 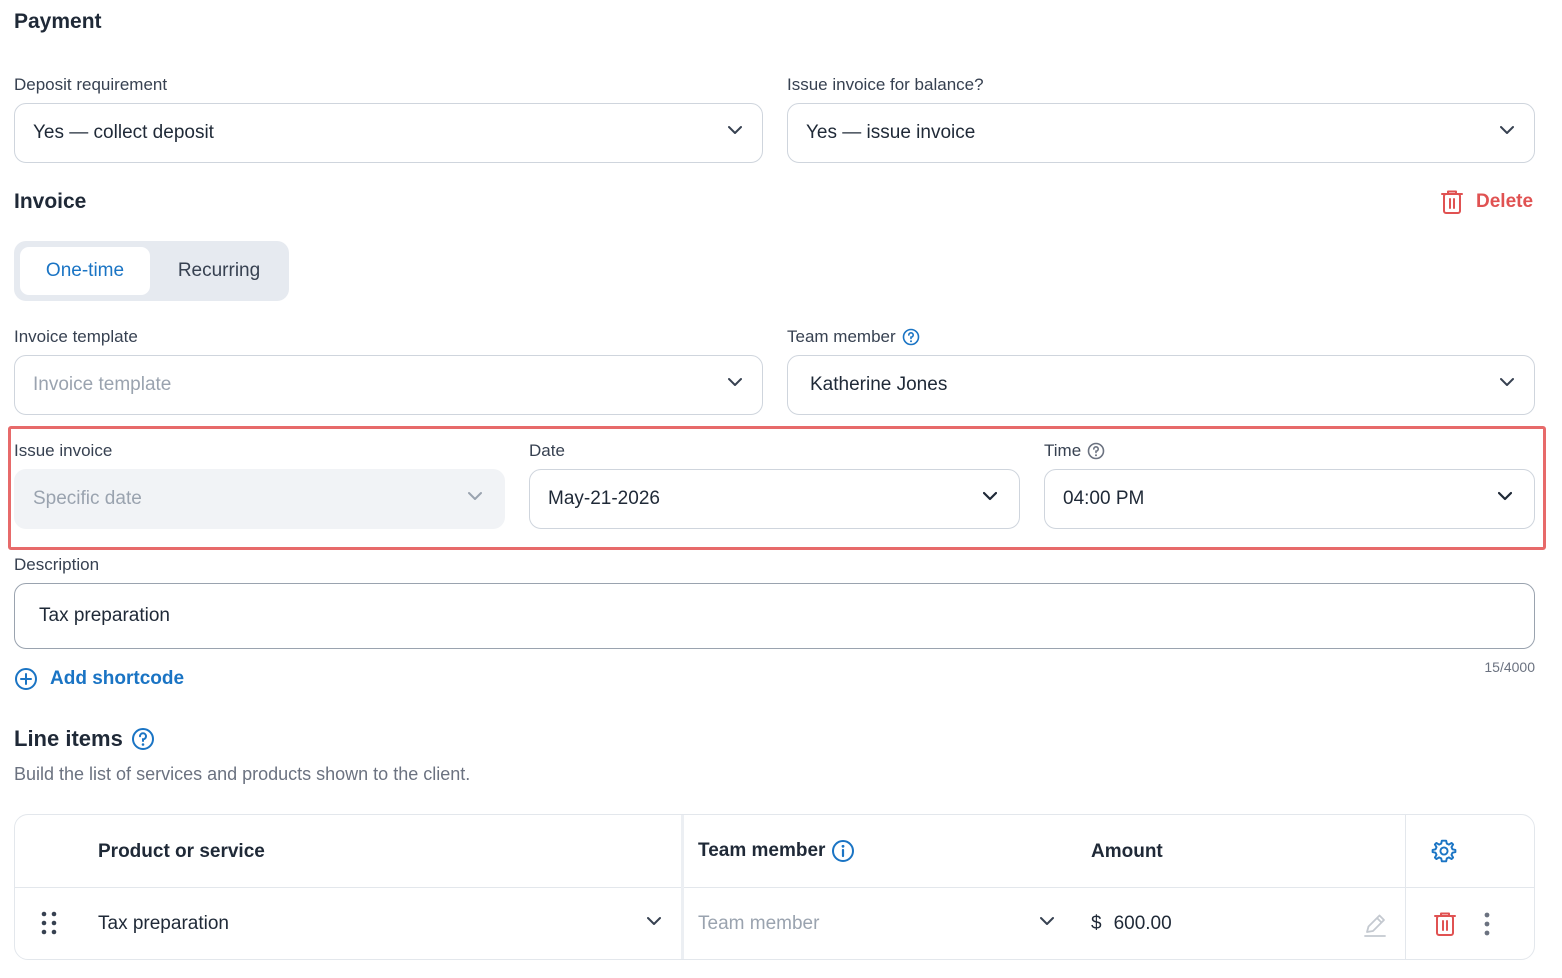 What do you see at coordinates (774, 499) in the screenshot?
I see `date-select: May-21-2026` at bounding box center [774, 499].